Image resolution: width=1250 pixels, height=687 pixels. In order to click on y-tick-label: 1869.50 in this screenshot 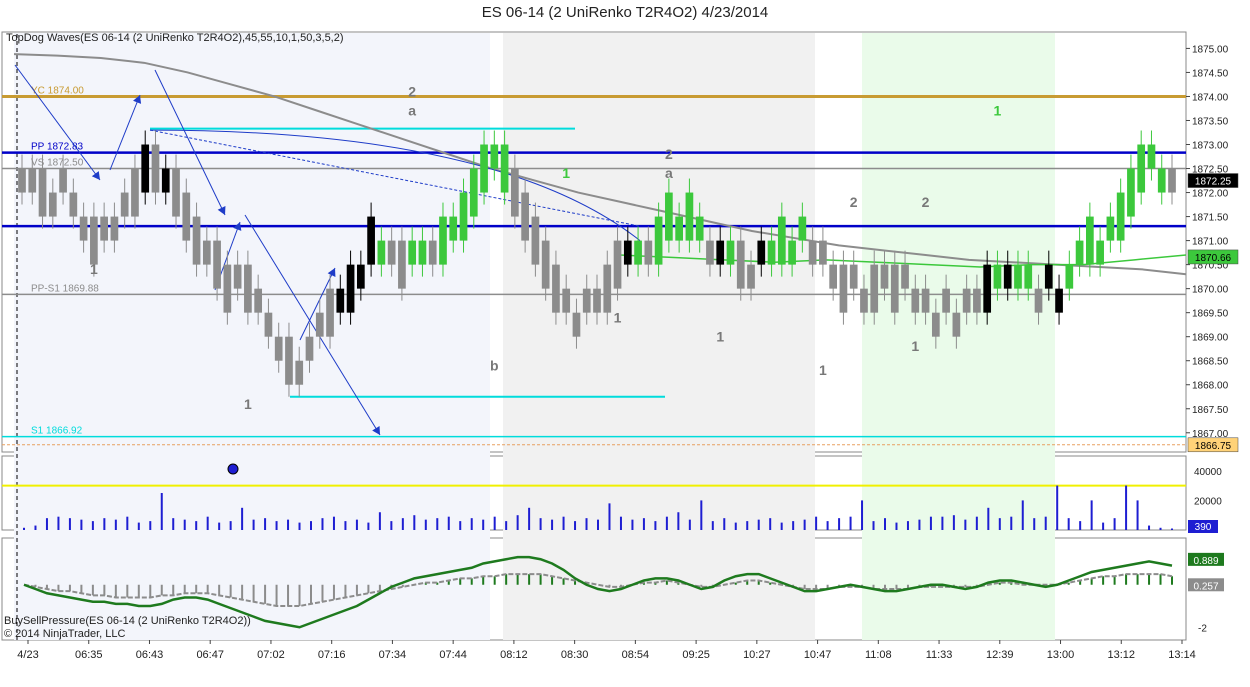, I will do `click(1210, 314)`.